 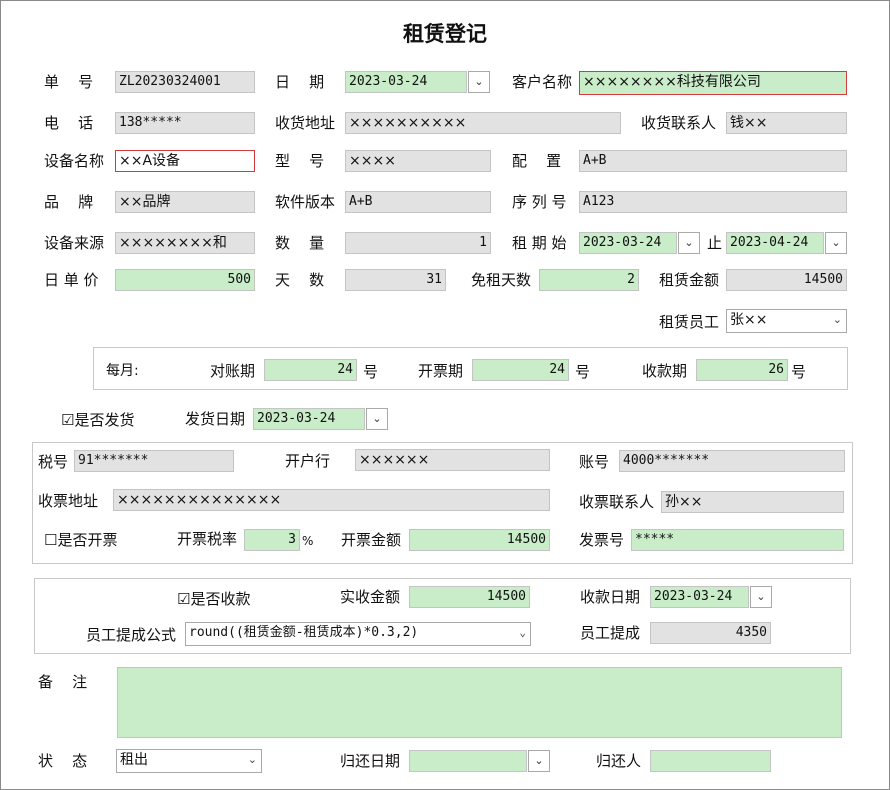 What do you see at coordinates (418, 243) in the screenshot?
I see `qty-field: 1` at bounding box center [418, 243].